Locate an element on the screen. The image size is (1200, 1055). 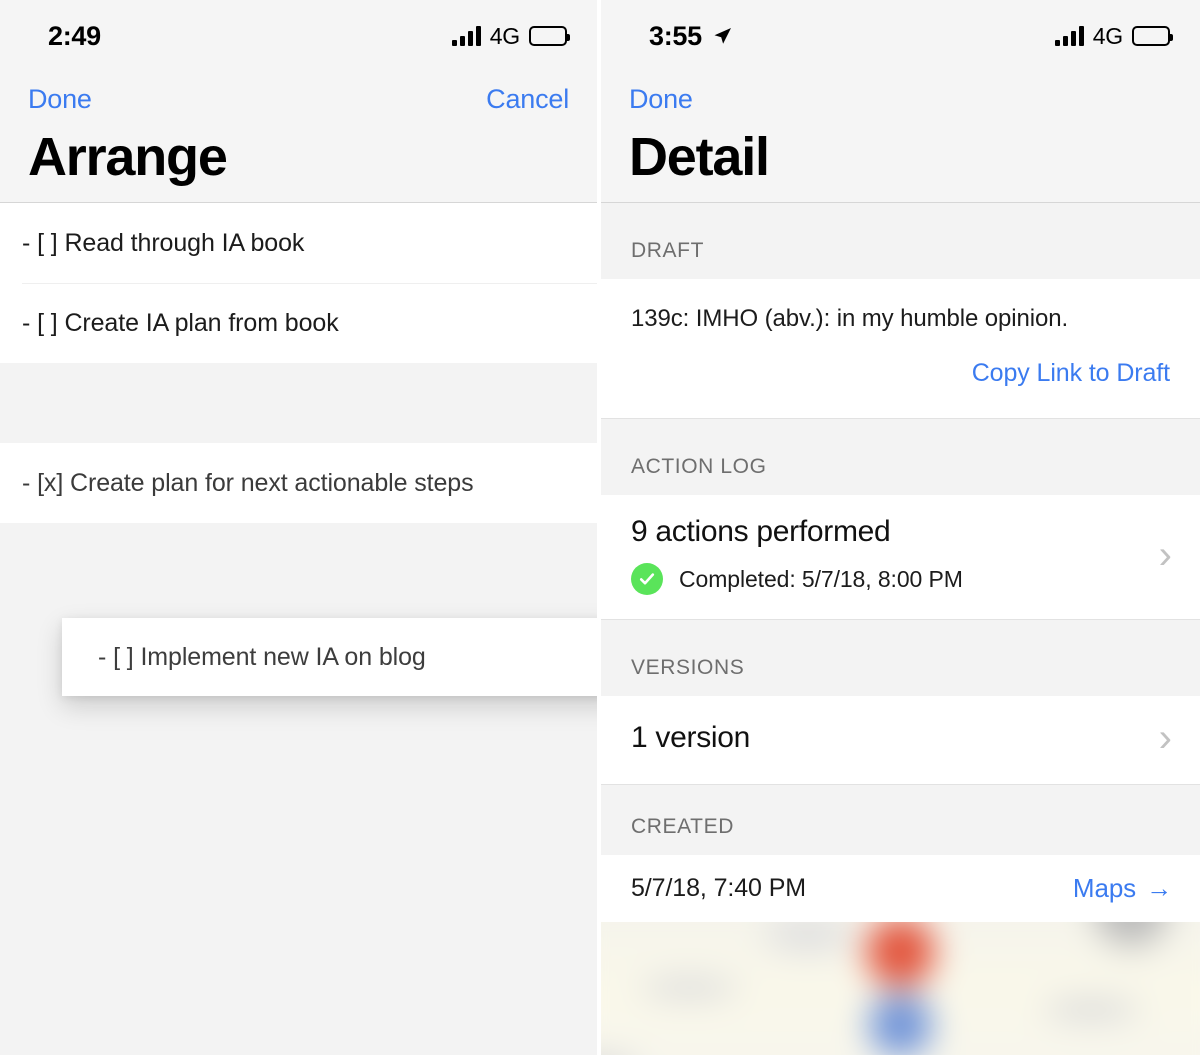
section-header-action-log: ACTION LOG is located at coordinates (900, 457).